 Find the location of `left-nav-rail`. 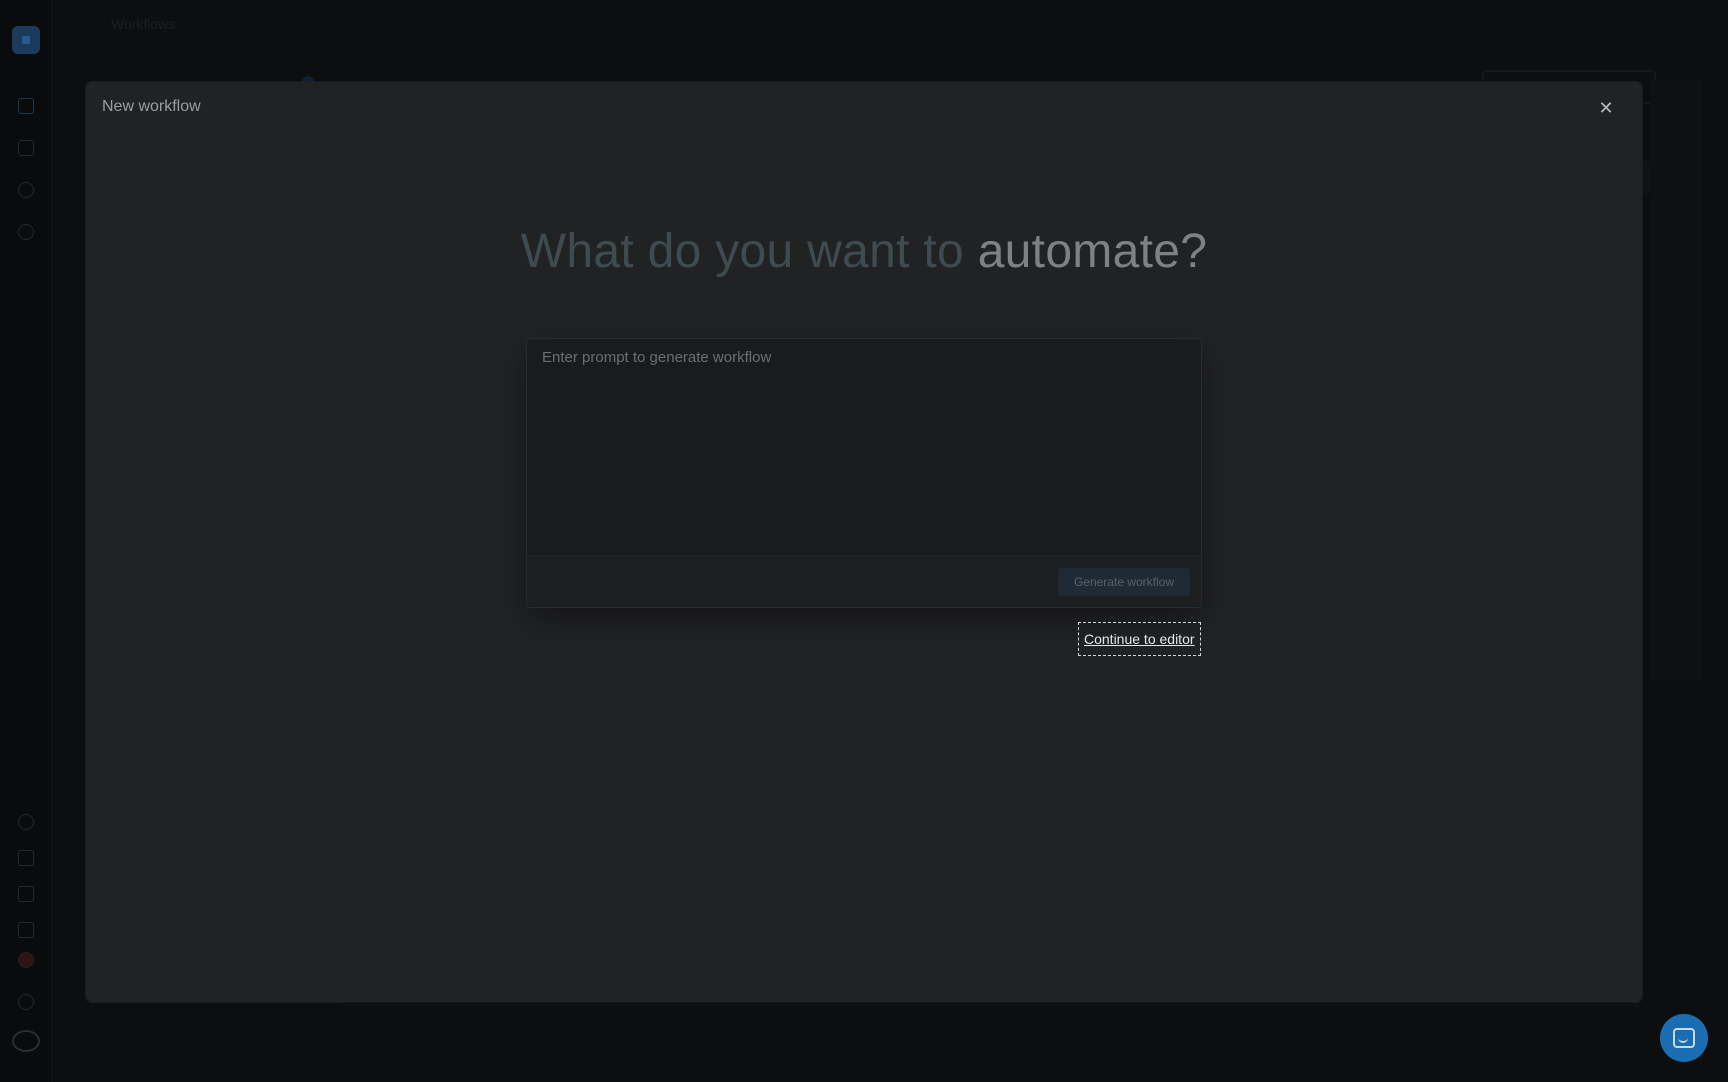

left-nav-rail is located at coordinates (26, 541).